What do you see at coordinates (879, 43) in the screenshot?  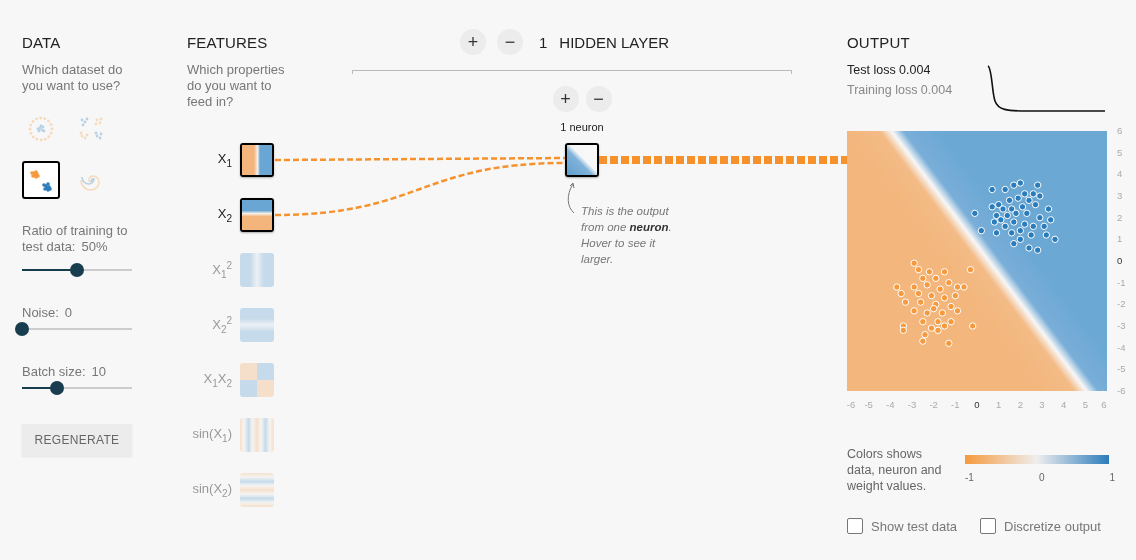 I see `section-title: OUTPUT` at bounding box center [879, 43].